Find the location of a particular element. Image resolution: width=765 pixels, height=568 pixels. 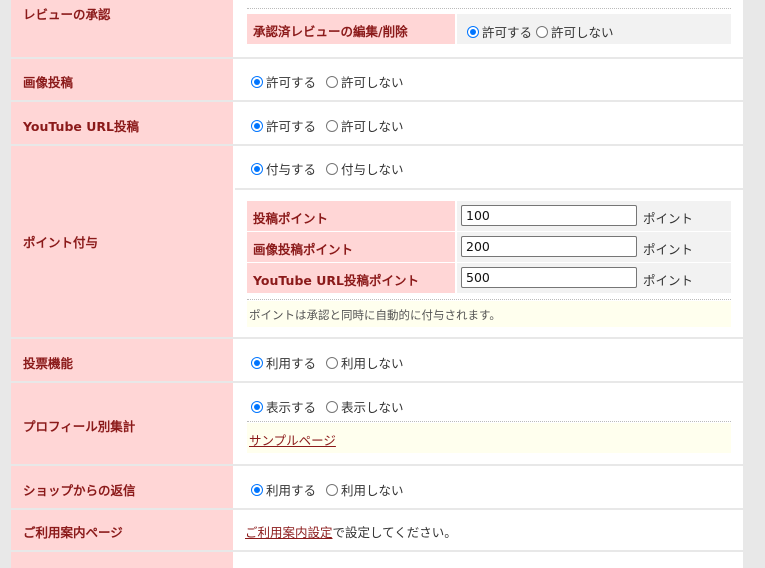

radio-group: 付与する 付与しない is located at coordinates (332, 168).